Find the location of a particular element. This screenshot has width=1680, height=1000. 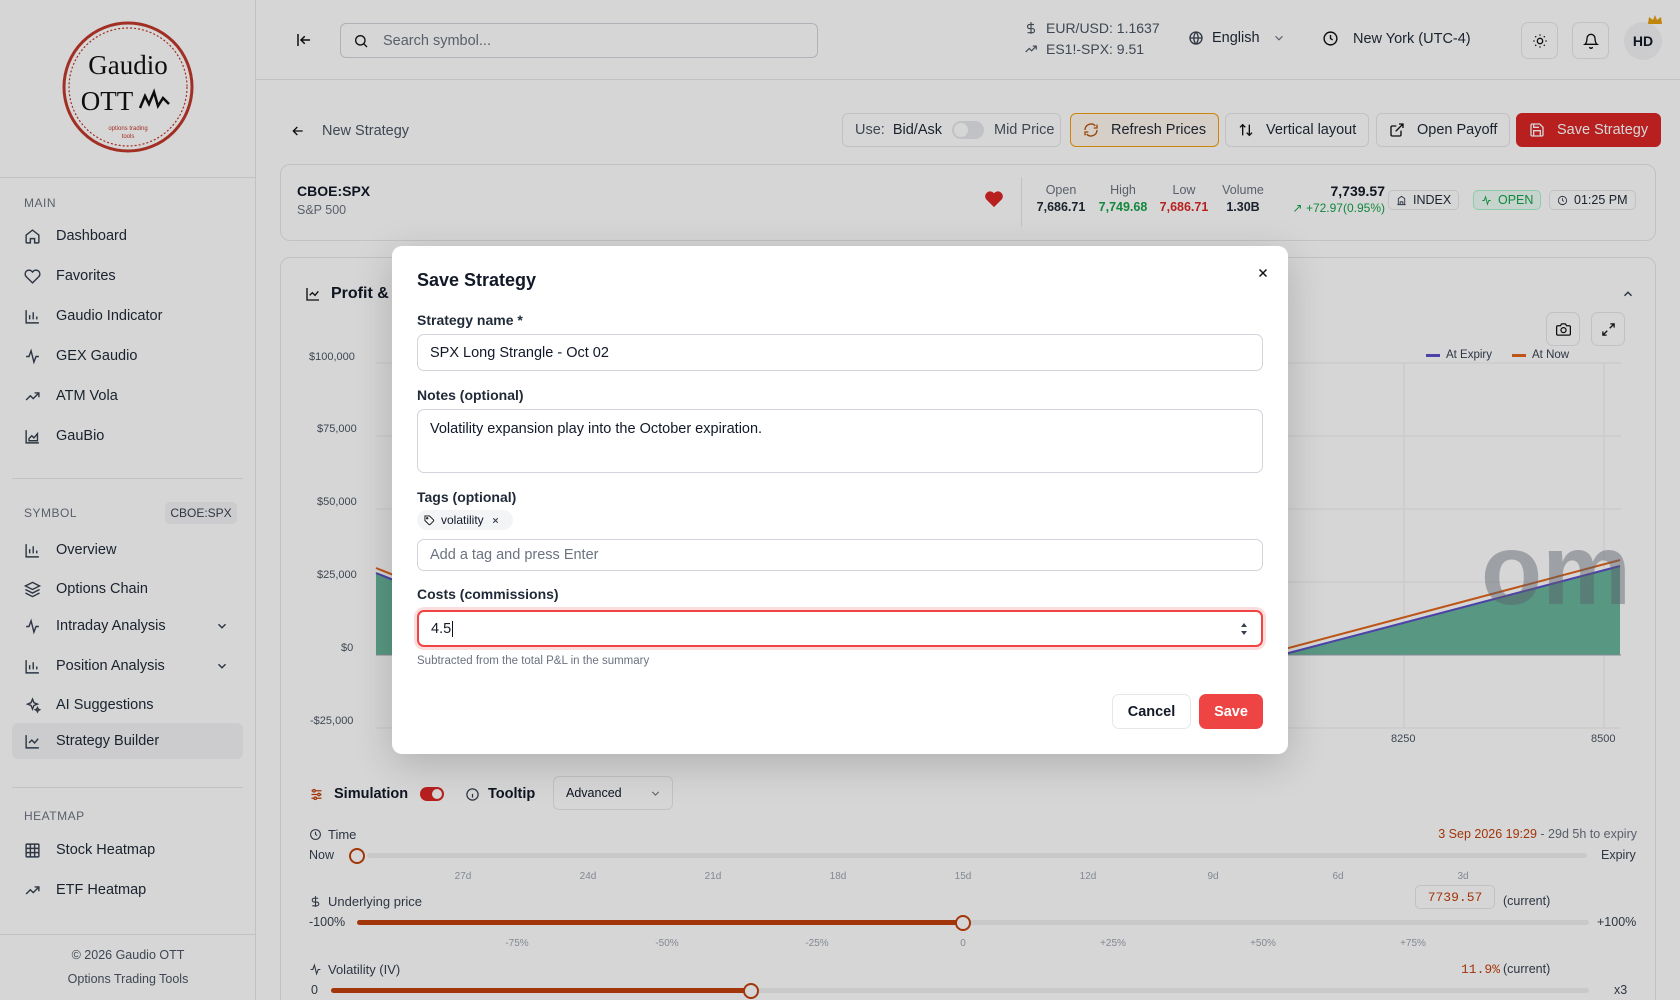

text-caret is located at coordinates (453, 628).